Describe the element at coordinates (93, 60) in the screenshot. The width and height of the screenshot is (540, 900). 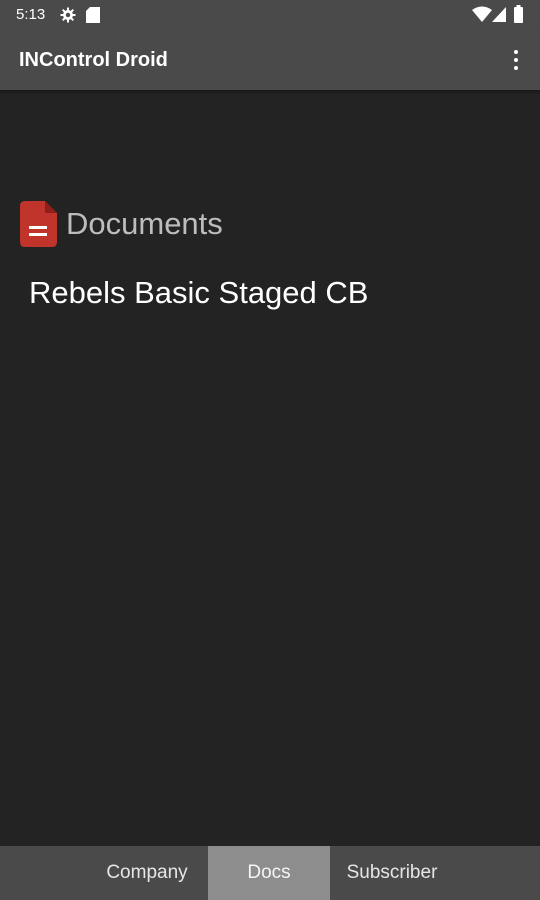
I see `app-title: INControl Droid` at that location.